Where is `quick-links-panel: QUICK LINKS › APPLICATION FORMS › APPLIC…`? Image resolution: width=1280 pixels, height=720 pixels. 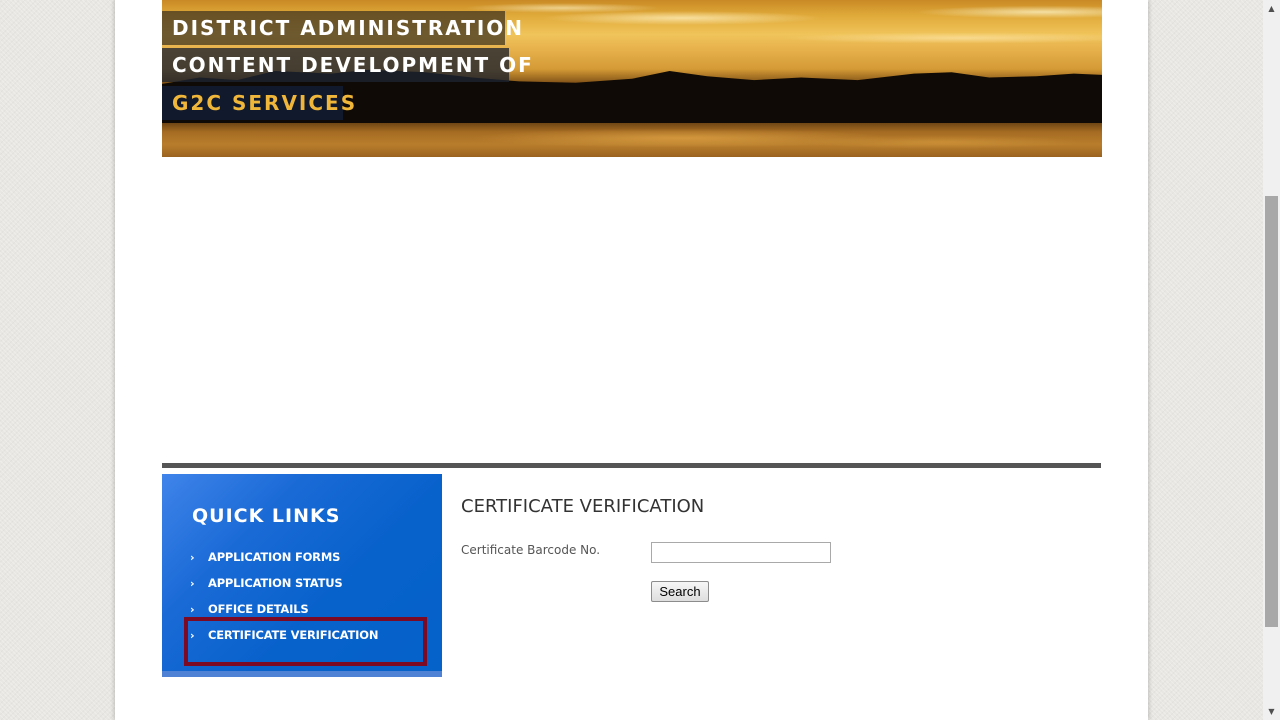
quick-links-panel: QUICK LINKS › APPLICATION FORMS › APPLIC… is located at coordinates (302, 575).